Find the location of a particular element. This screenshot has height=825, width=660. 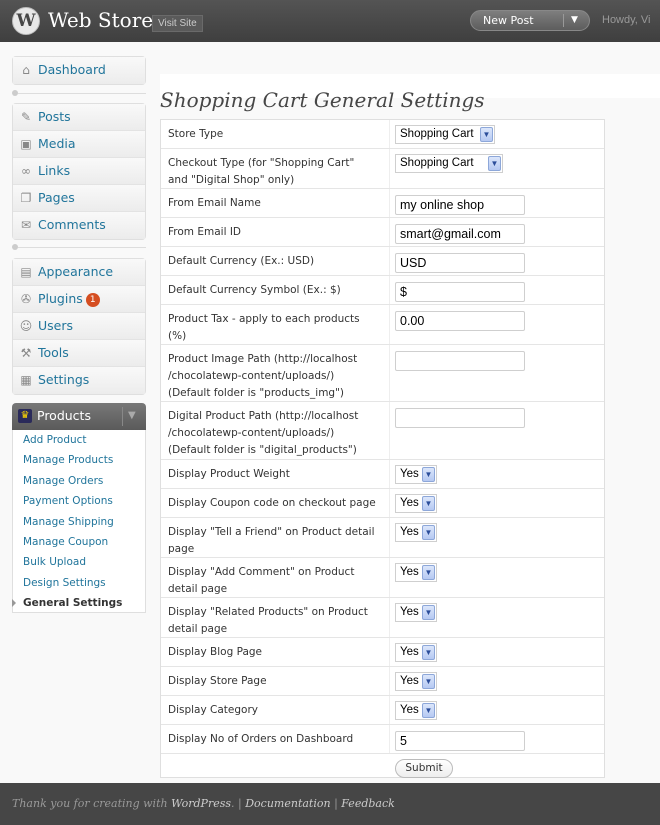

visit-site-button: Visit Site is located at coordinates (177, 23).